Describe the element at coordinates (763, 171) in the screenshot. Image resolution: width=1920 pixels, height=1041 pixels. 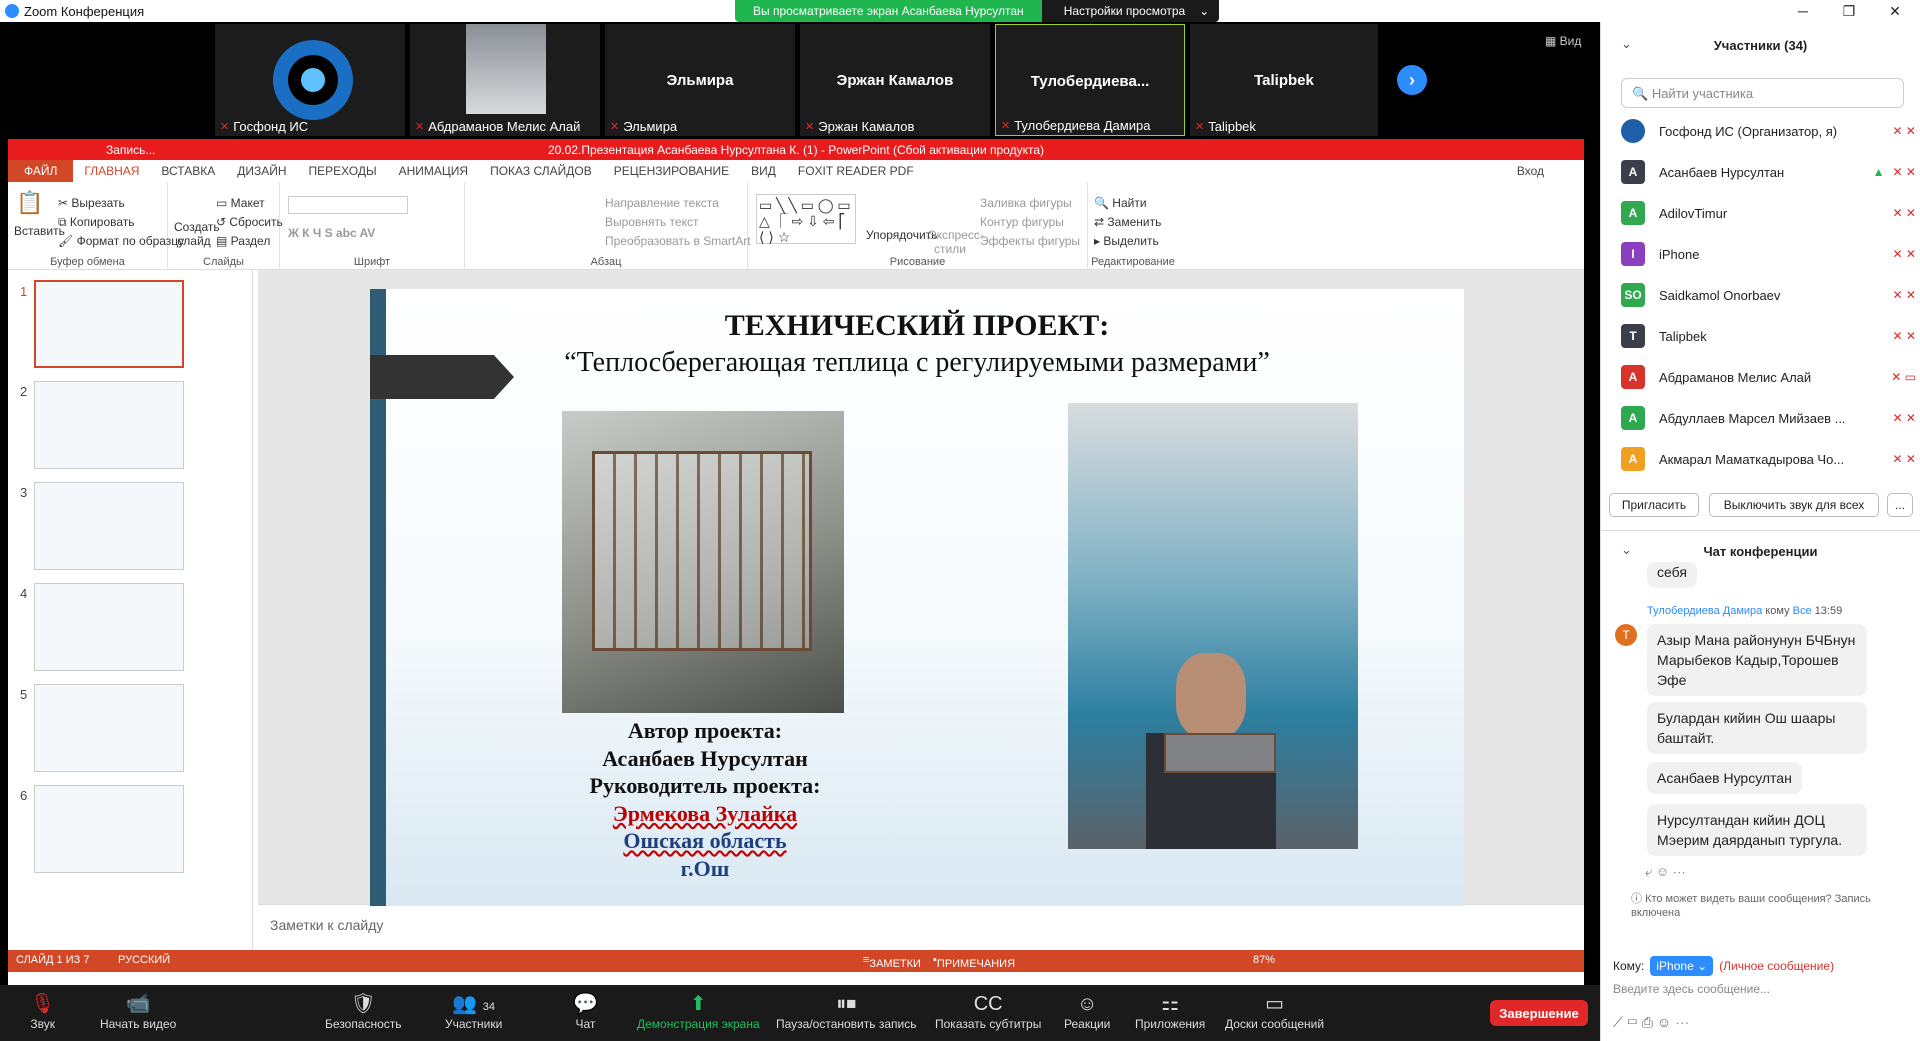
I see `tab-view: ВИД` at that location.